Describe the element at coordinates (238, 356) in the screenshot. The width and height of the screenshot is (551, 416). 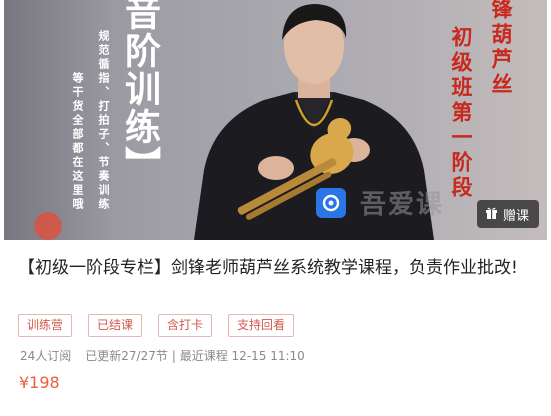
I see `latest-lesson: | 最近课程 12-15 11:10` at that location.